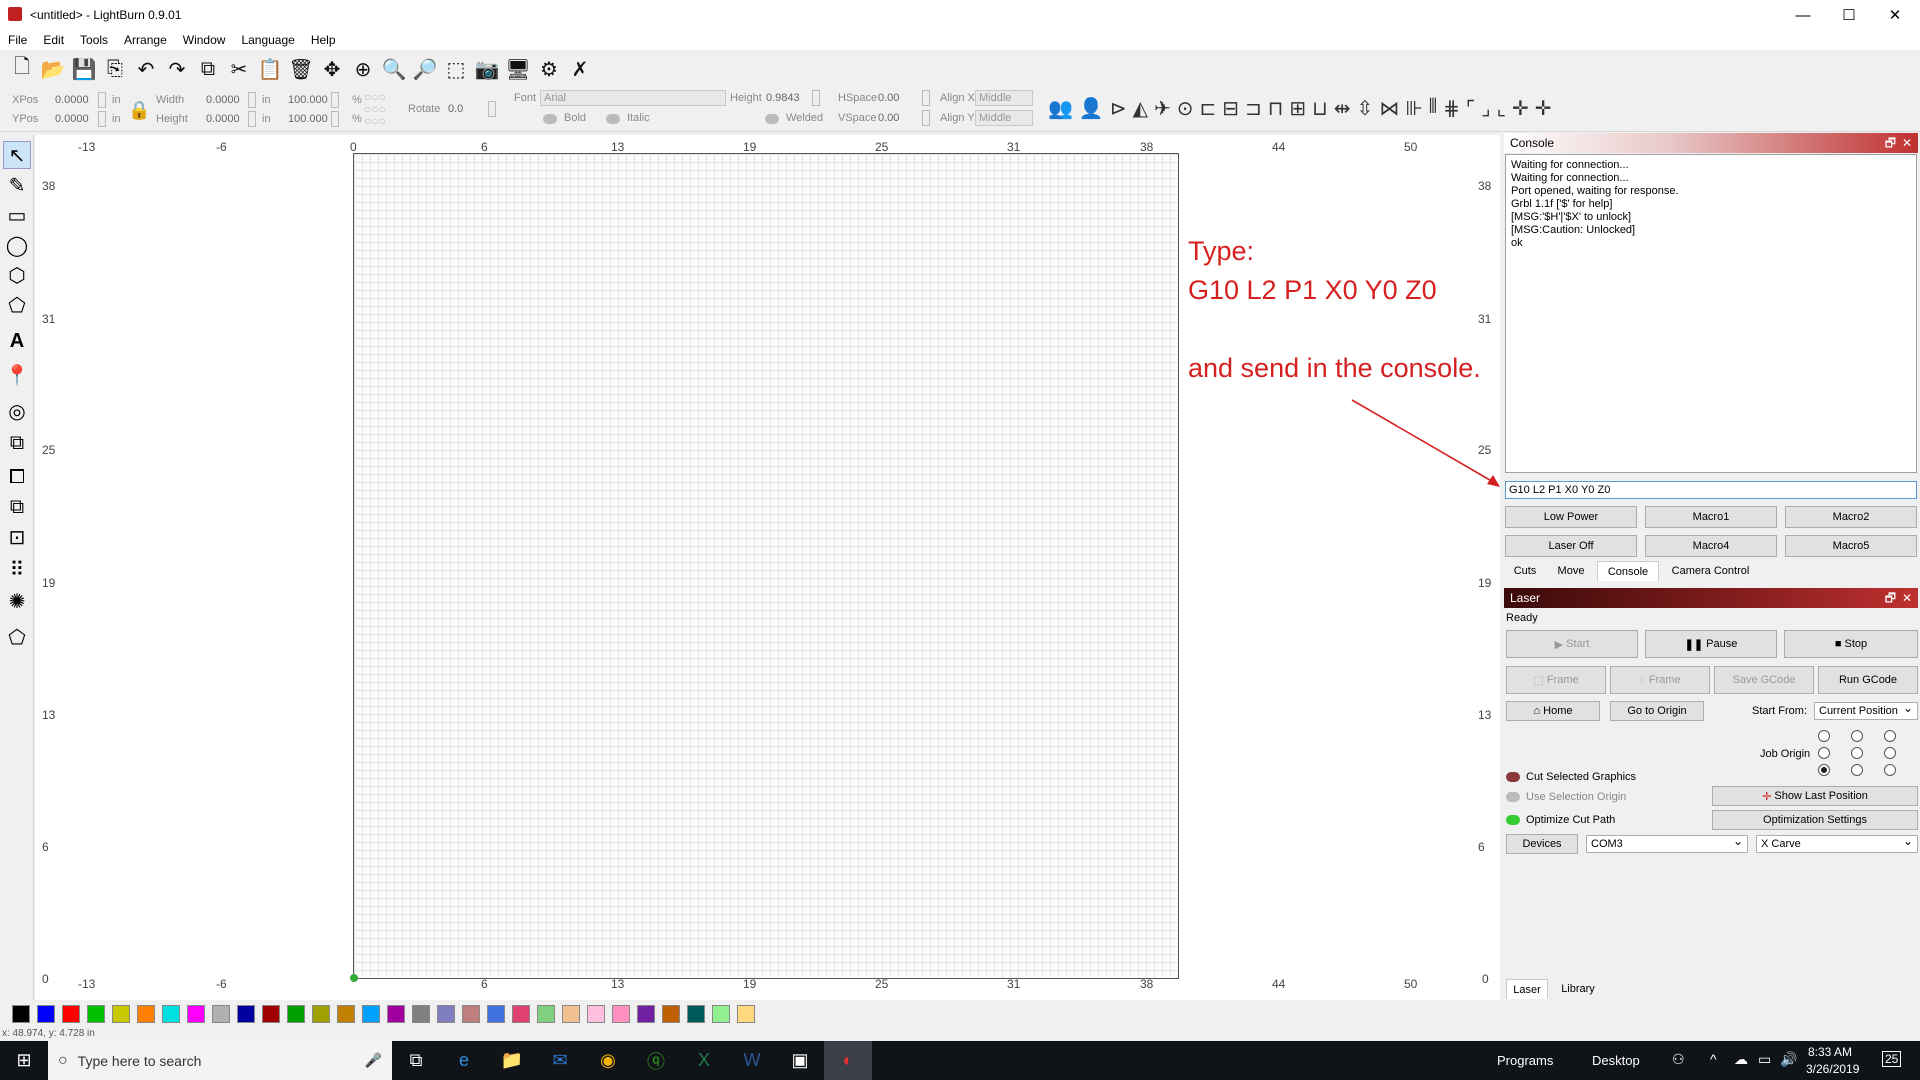 This screenshot has width=1920, height=1080. Describe the element at coordinates (323, 40) in the screenshot. I see `menu-help: Help` at that location.